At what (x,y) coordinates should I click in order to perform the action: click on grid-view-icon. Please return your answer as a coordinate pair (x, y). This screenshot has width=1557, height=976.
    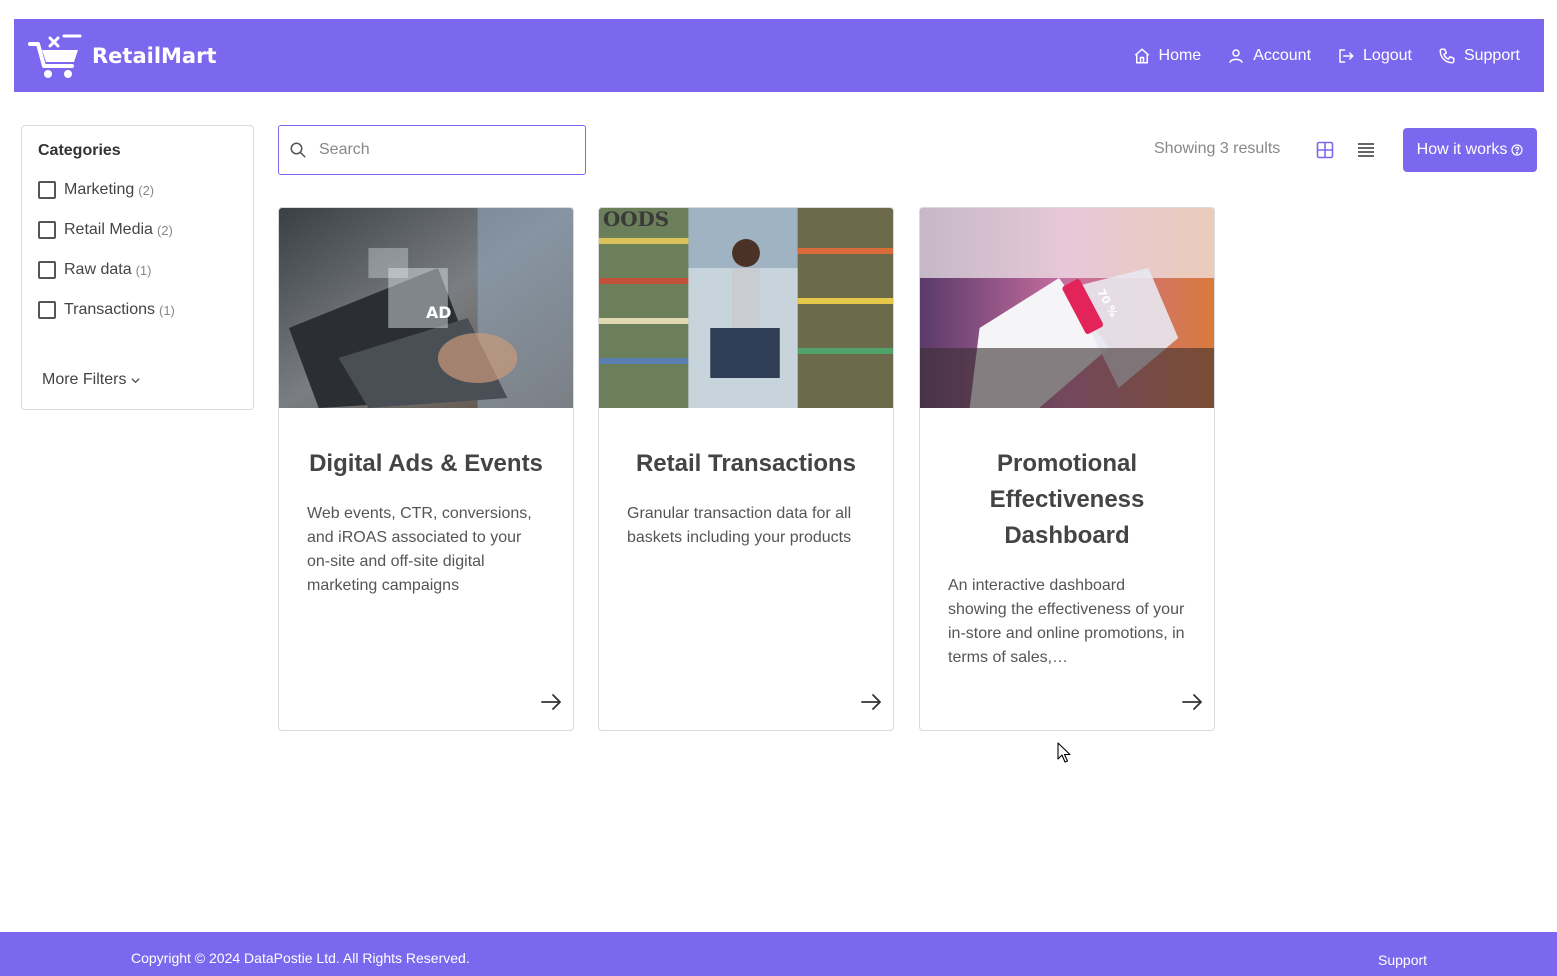
    Looking at the image, I should click on (1325, 150).